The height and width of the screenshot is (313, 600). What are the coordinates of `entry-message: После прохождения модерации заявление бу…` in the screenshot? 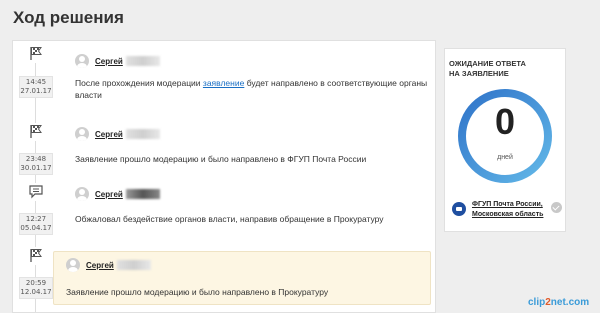 It's located at (252, 89).